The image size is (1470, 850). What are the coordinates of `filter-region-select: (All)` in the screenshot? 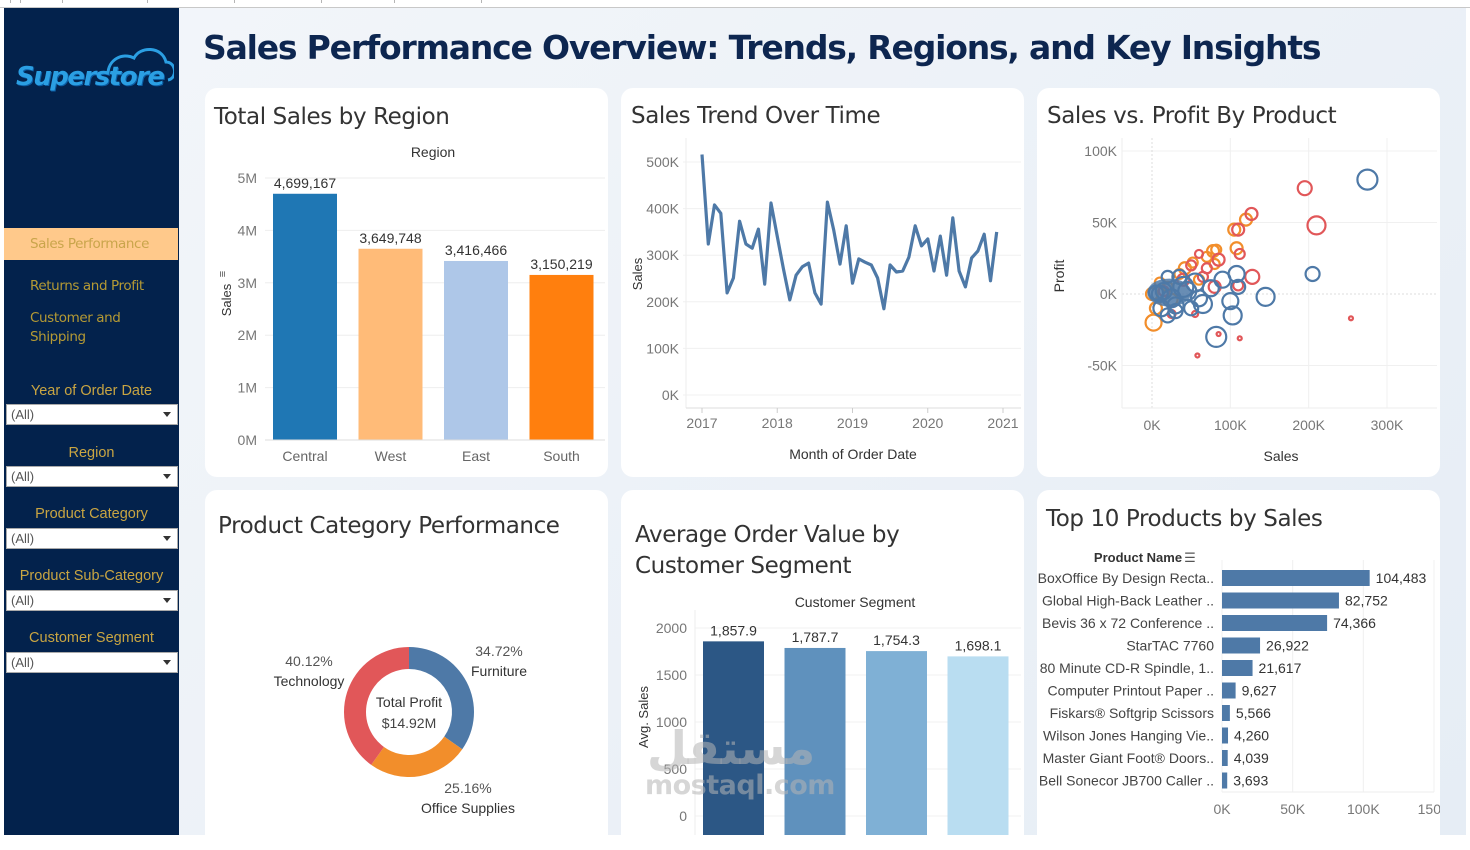 It's located at (92, 476).